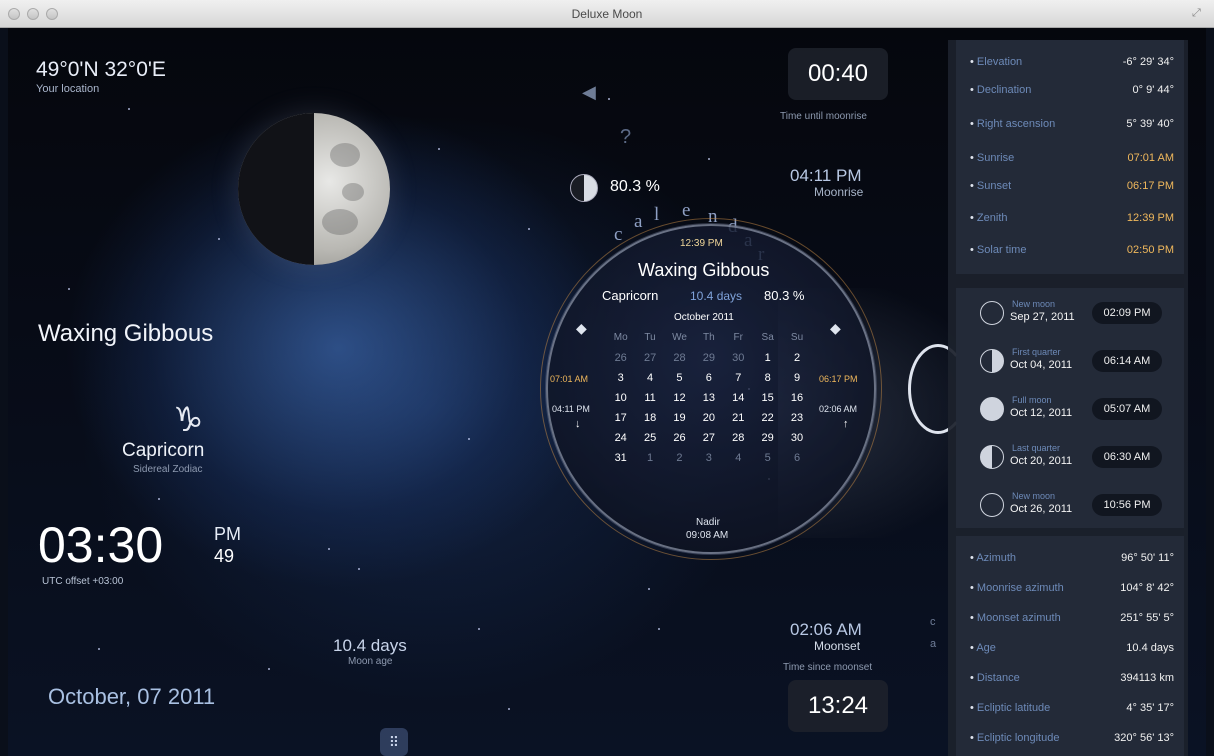 The image size is (1214, 756). I want to click on moonrise-marker: 04:11 PM, so click(571, 409).